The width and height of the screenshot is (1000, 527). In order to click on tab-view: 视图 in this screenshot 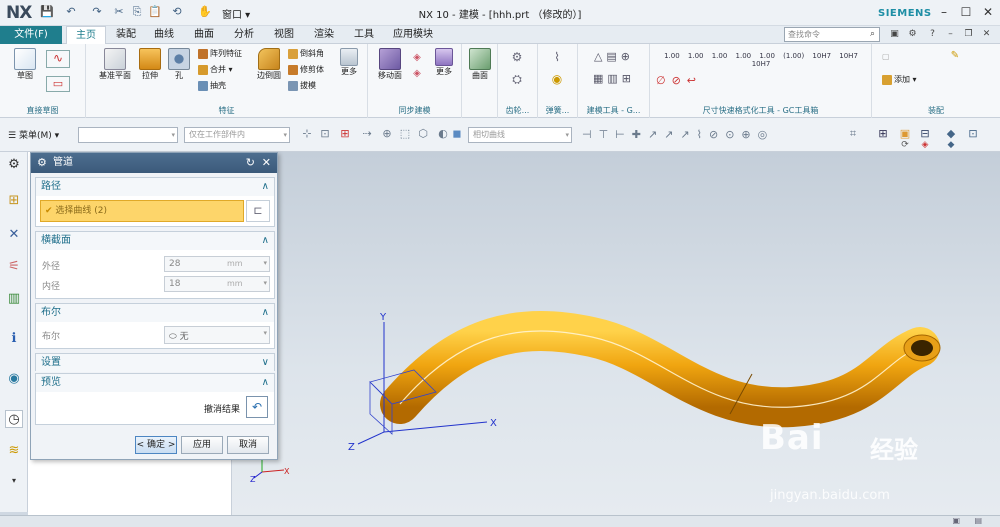, I will do `click(284, 35)`.